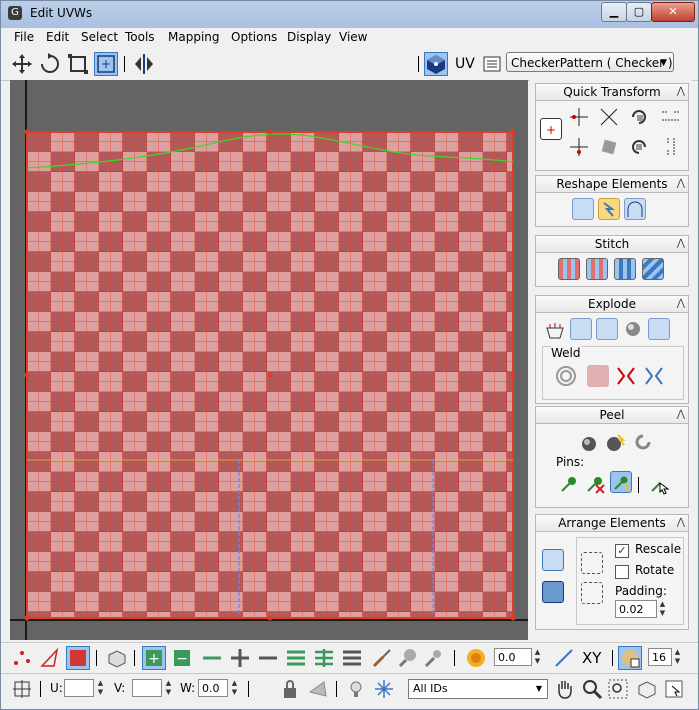 The width and height of the screenshot is (699, 710). What do you see at coordinates (555, 331) in the screenshot?
I see `break-icon` at bounding box center [555, 331].